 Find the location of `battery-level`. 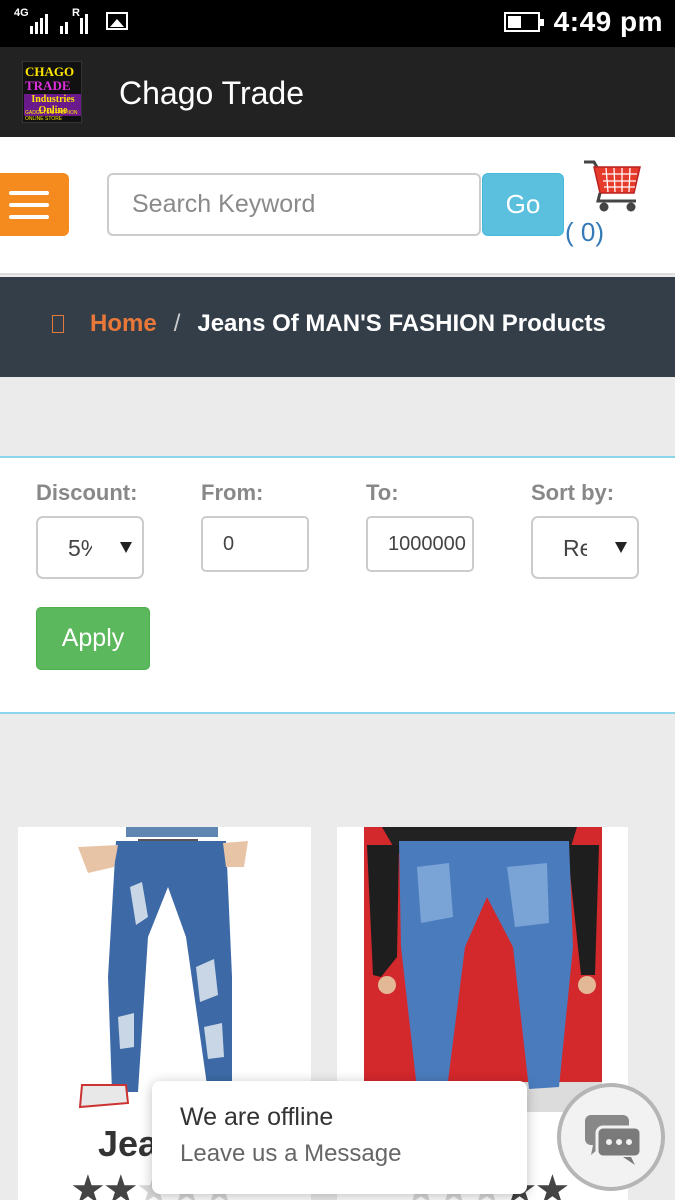

battery-level is located at coordinates (514, 22).